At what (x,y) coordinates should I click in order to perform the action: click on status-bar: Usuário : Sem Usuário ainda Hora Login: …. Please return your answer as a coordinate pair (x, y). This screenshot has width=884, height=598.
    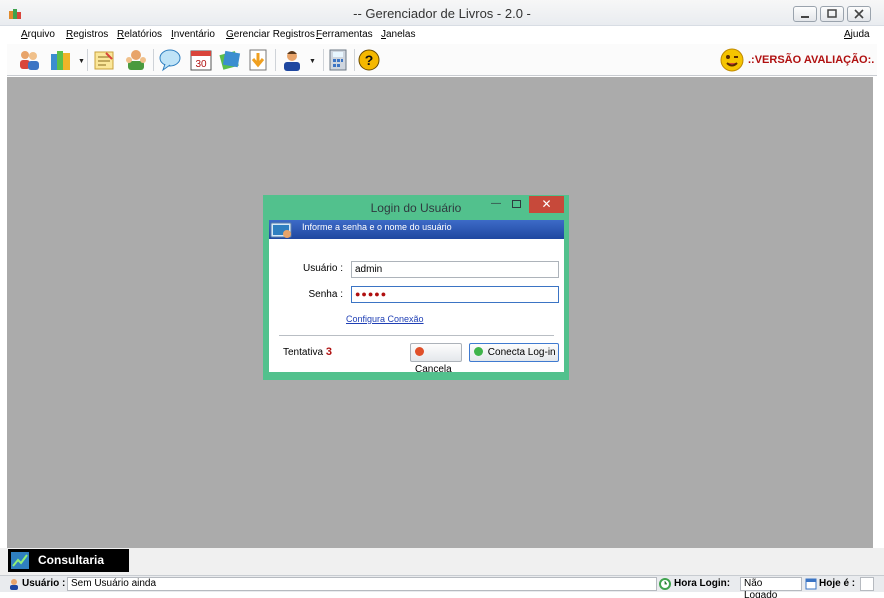
    Looking at the image, I should click on (442, 586).